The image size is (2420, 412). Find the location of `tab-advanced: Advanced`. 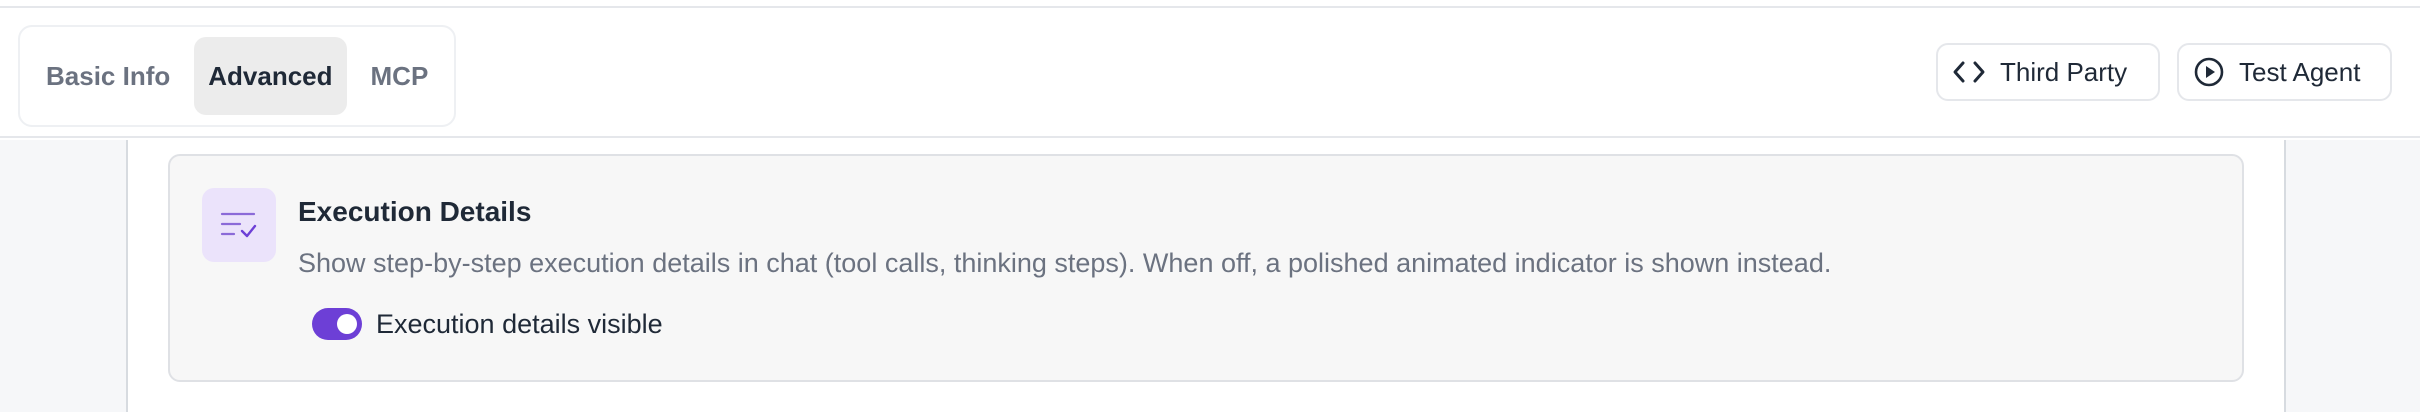

tab-advanced: Advanced is located at coordinates (270, 76).